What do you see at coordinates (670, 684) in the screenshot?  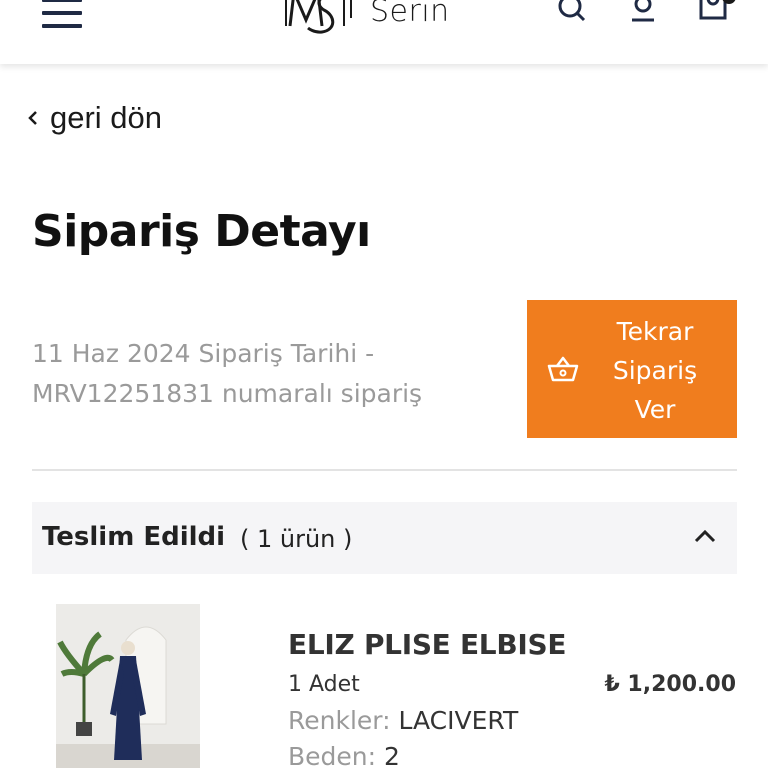 I see `product-price: ₺ 1,200.00` at bounding box center [670, 684].